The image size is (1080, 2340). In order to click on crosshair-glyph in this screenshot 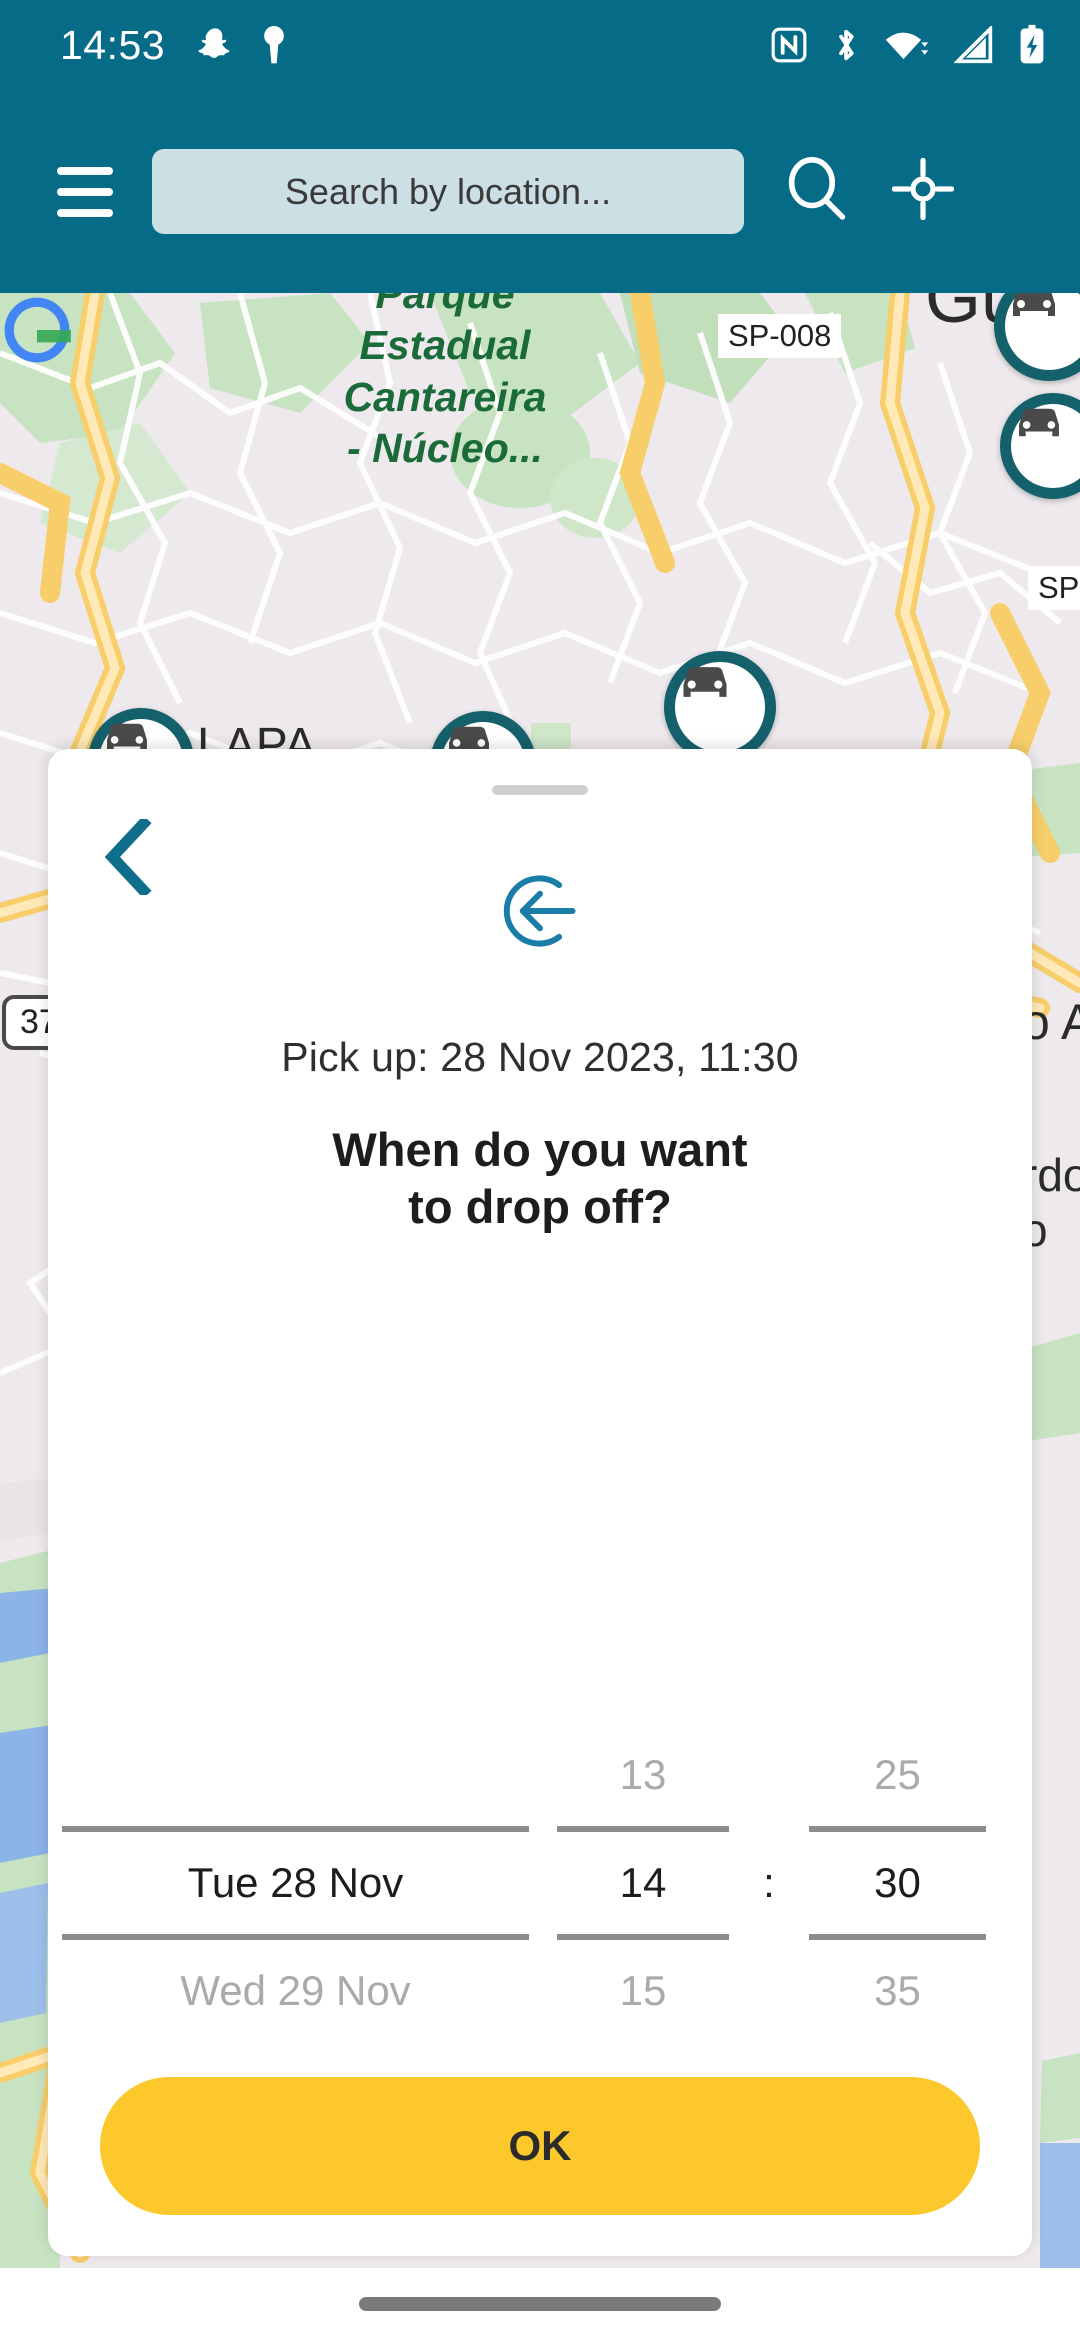, I will do `click(923, 189)`.